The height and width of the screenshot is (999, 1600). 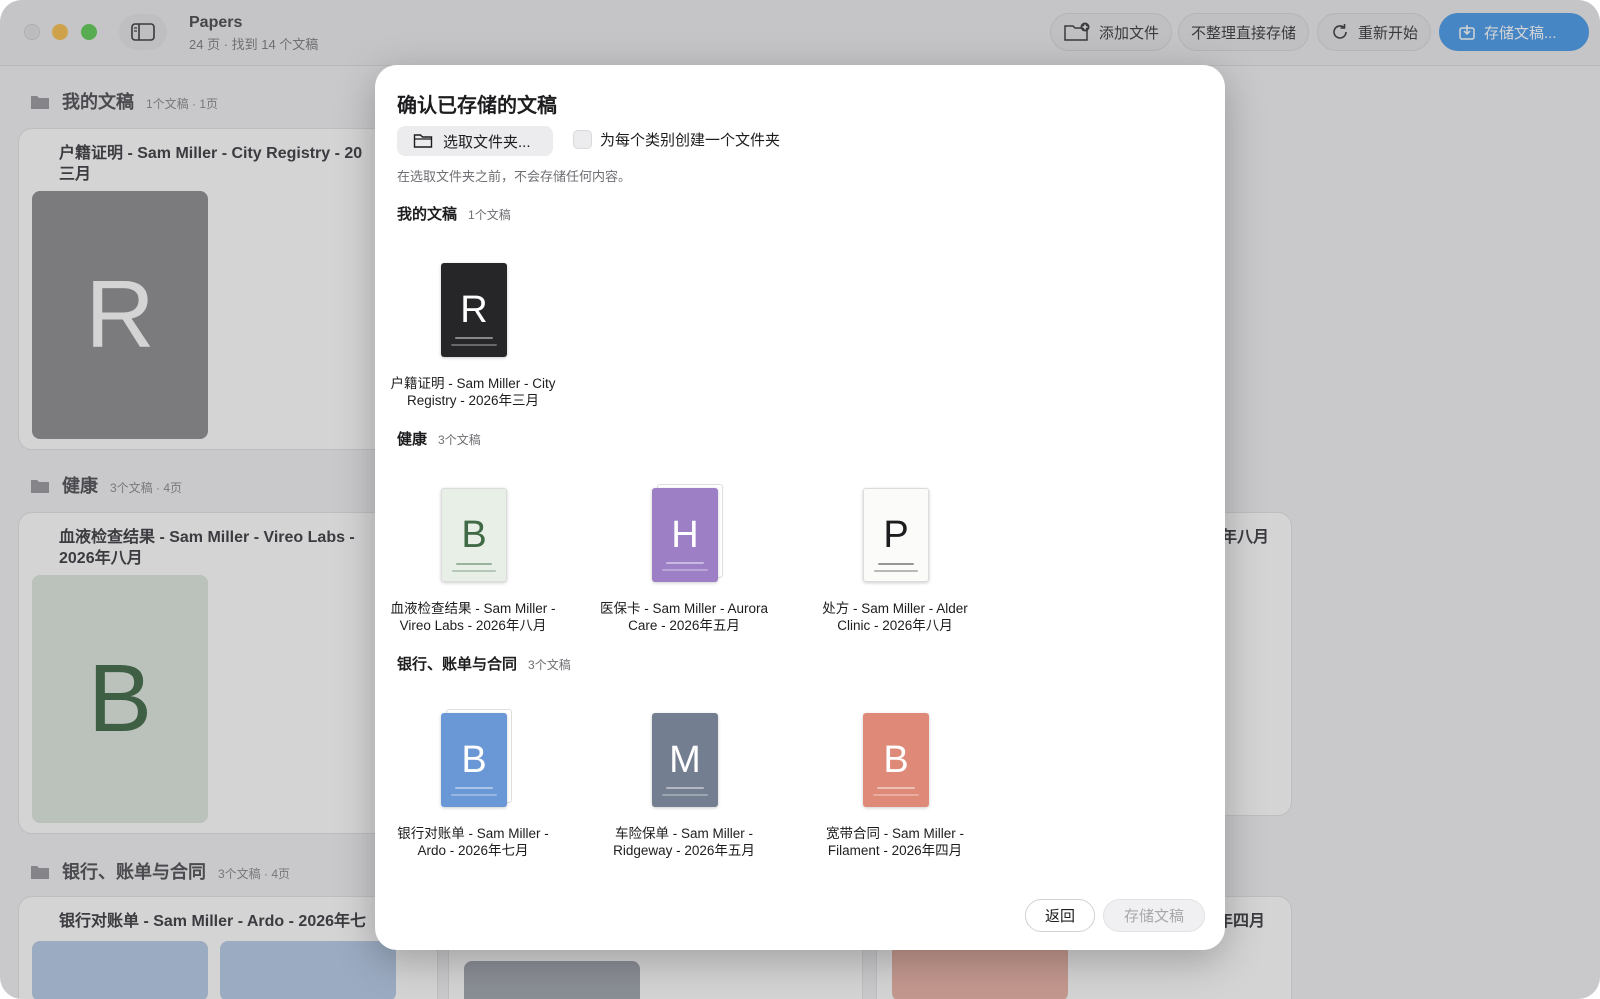 I want to click on document-name: 处方 - Sam Miller - Alder Clinic - 2026年八月, so click(x=895, y=617).